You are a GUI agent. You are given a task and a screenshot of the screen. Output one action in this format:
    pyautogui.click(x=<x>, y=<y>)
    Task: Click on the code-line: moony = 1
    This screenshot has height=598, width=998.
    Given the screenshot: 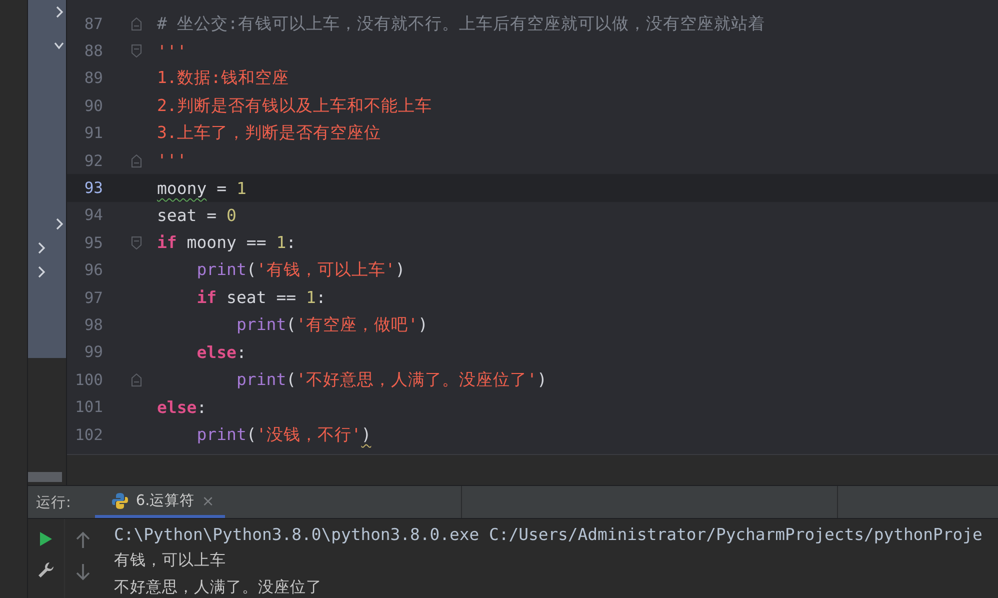 What is the action you would take?
    pyautogui.click(x=201, y=188)
    